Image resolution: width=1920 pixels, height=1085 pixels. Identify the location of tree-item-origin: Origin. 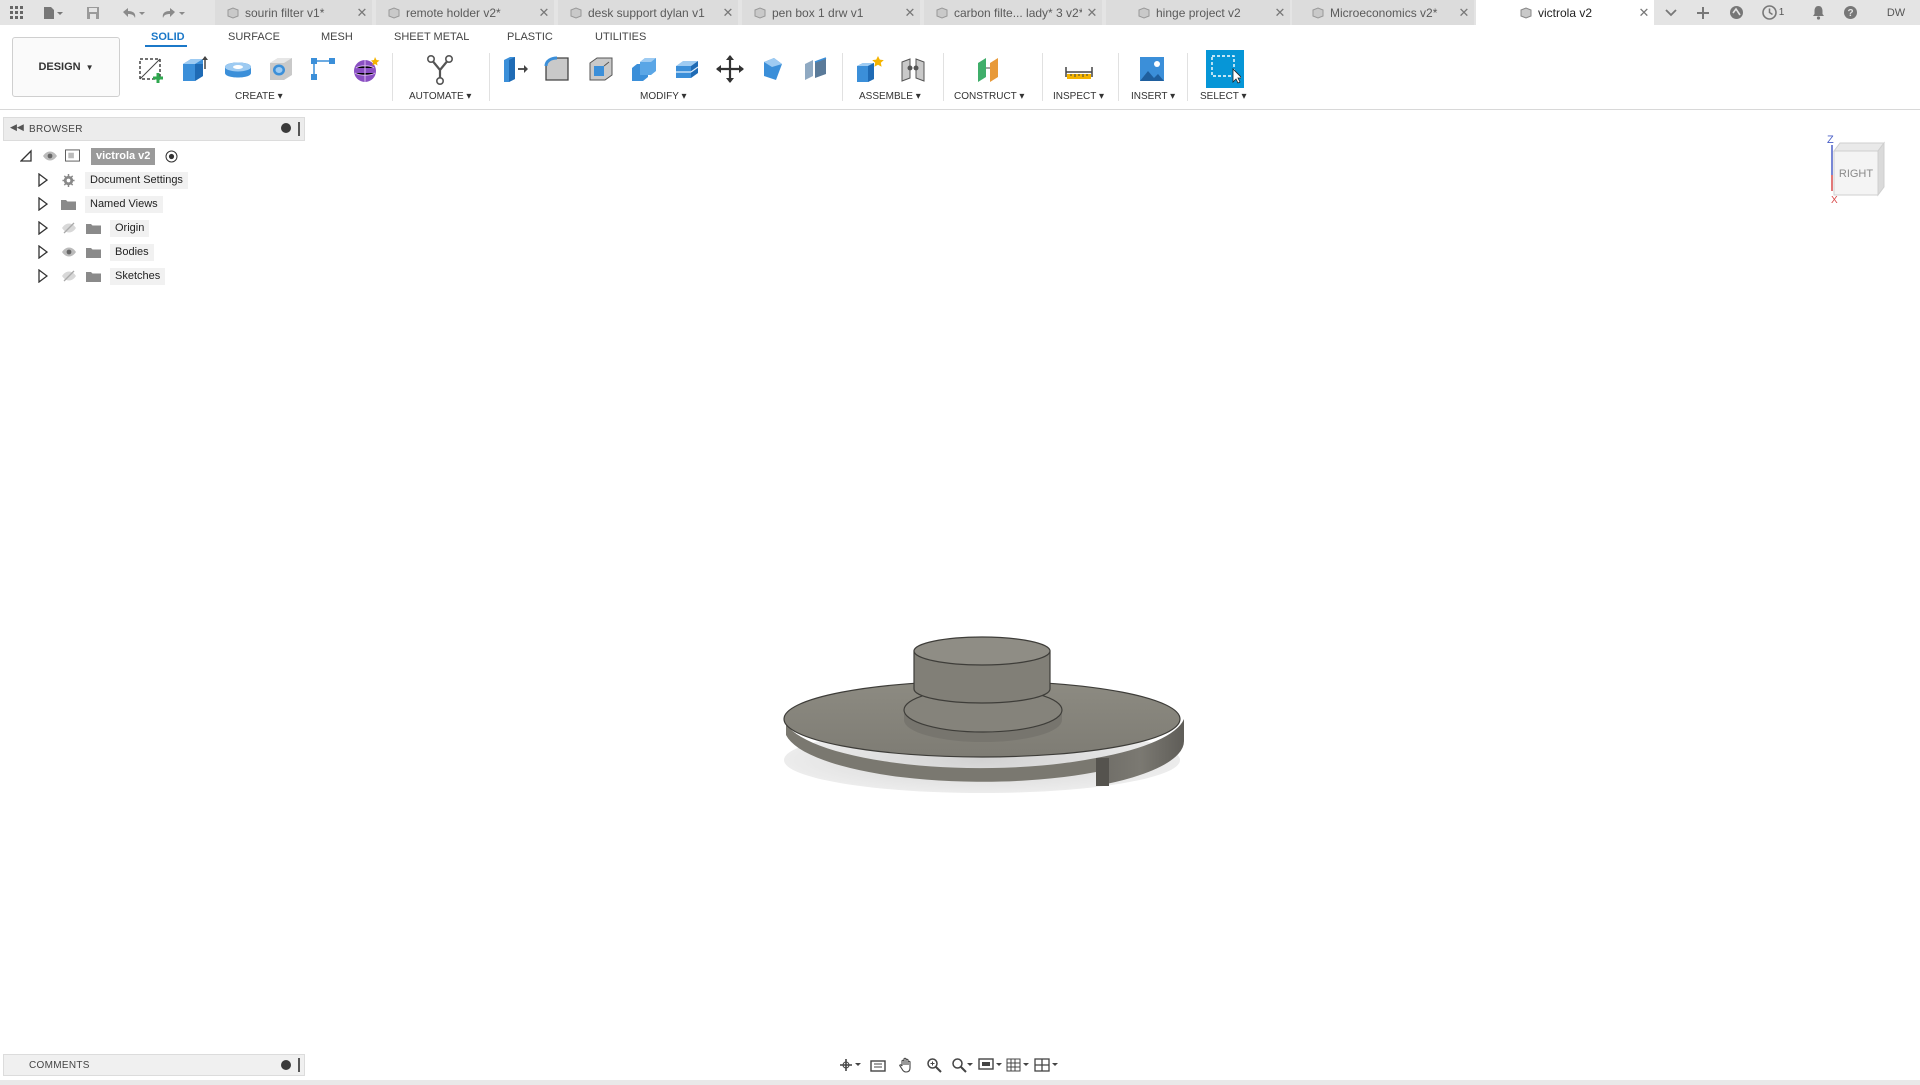
(150, 228).